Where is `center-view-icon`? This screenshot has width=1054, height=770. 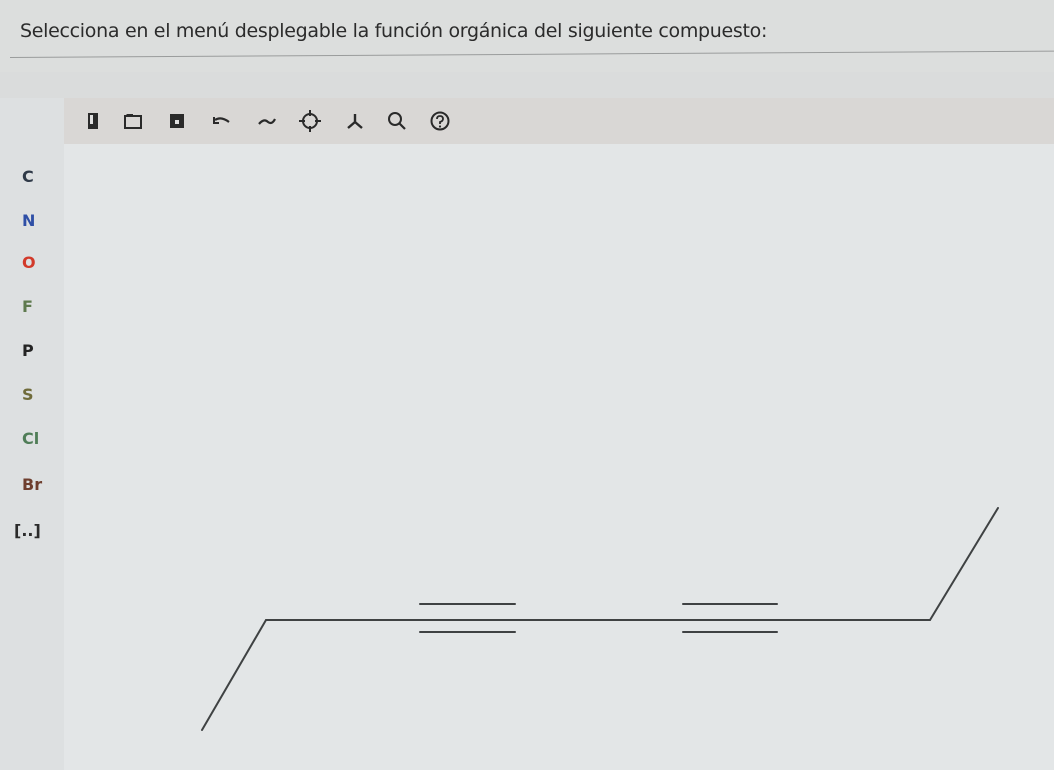
center-view-icon is located at coordinates (310, 121).